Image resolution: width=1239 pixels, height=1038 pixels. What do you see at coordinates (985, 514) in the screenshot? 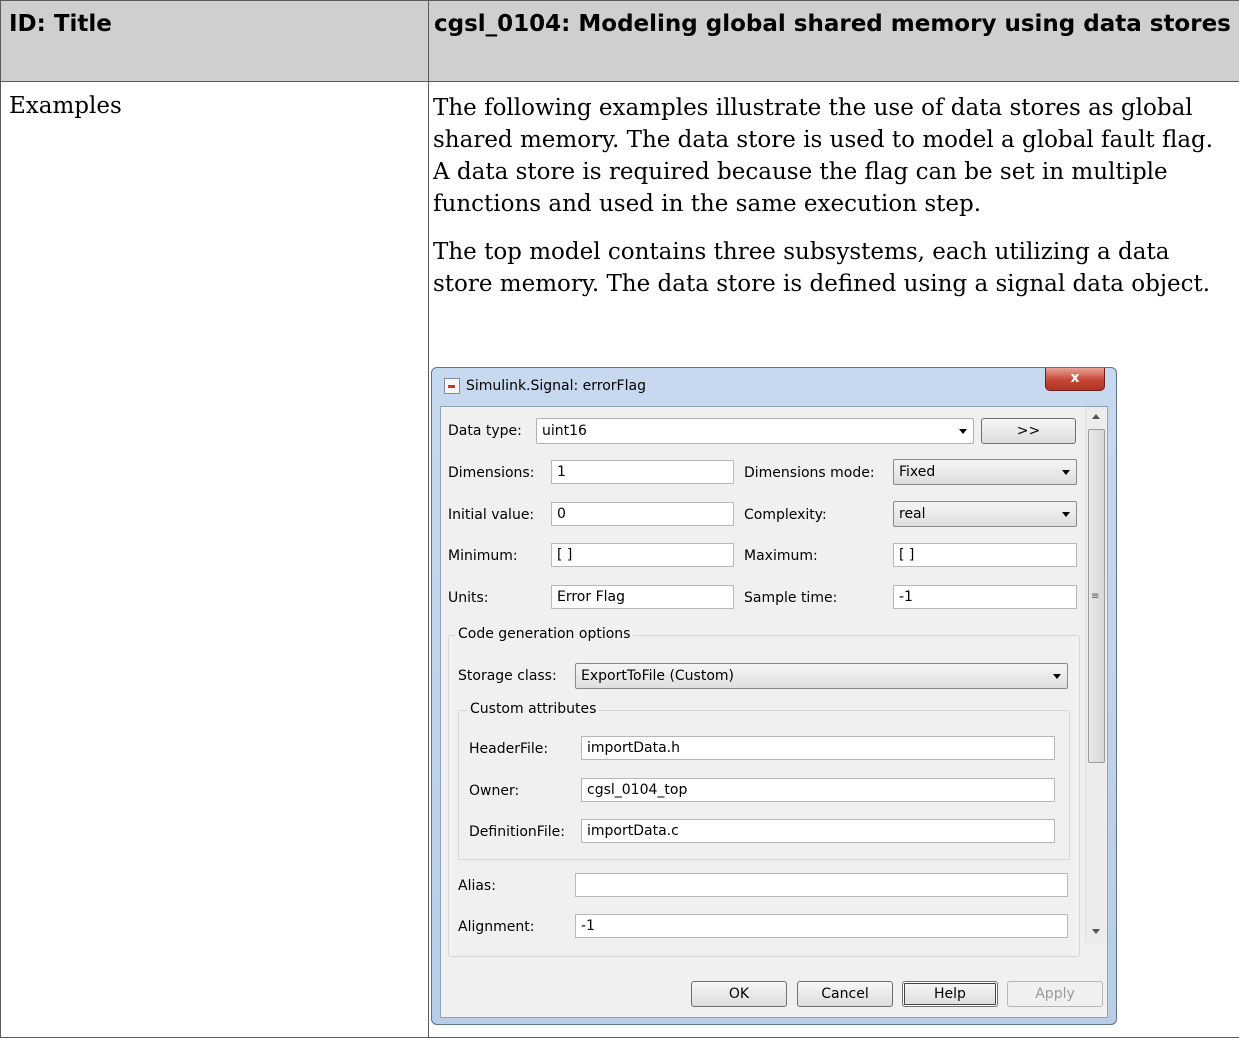
I see `complexity-select: real` at bounding box center [985, 514].